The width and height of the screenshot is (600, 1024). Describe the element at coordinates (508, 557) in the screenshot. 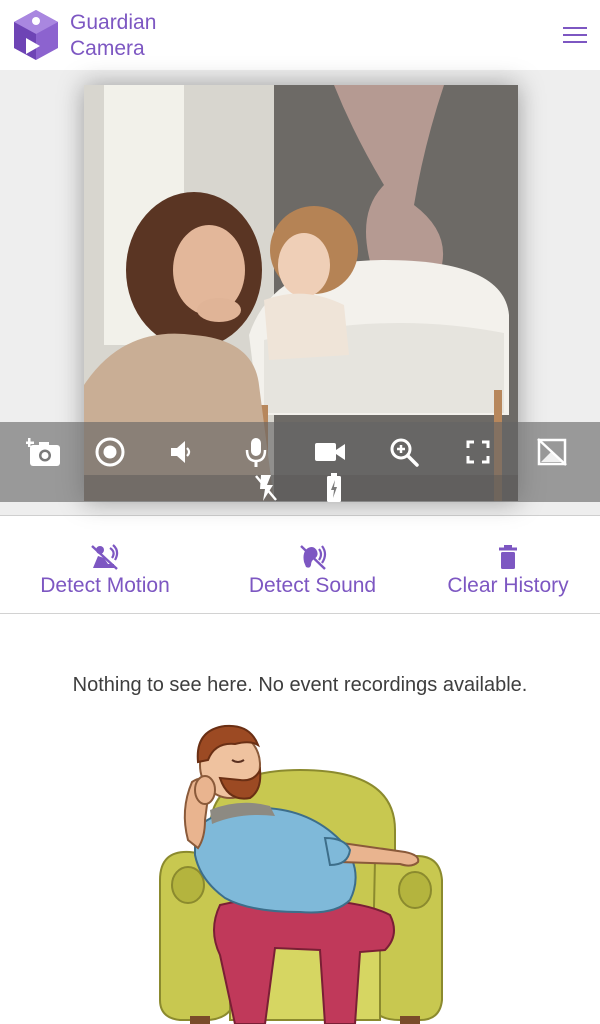

I see `trash-icon` at that location.